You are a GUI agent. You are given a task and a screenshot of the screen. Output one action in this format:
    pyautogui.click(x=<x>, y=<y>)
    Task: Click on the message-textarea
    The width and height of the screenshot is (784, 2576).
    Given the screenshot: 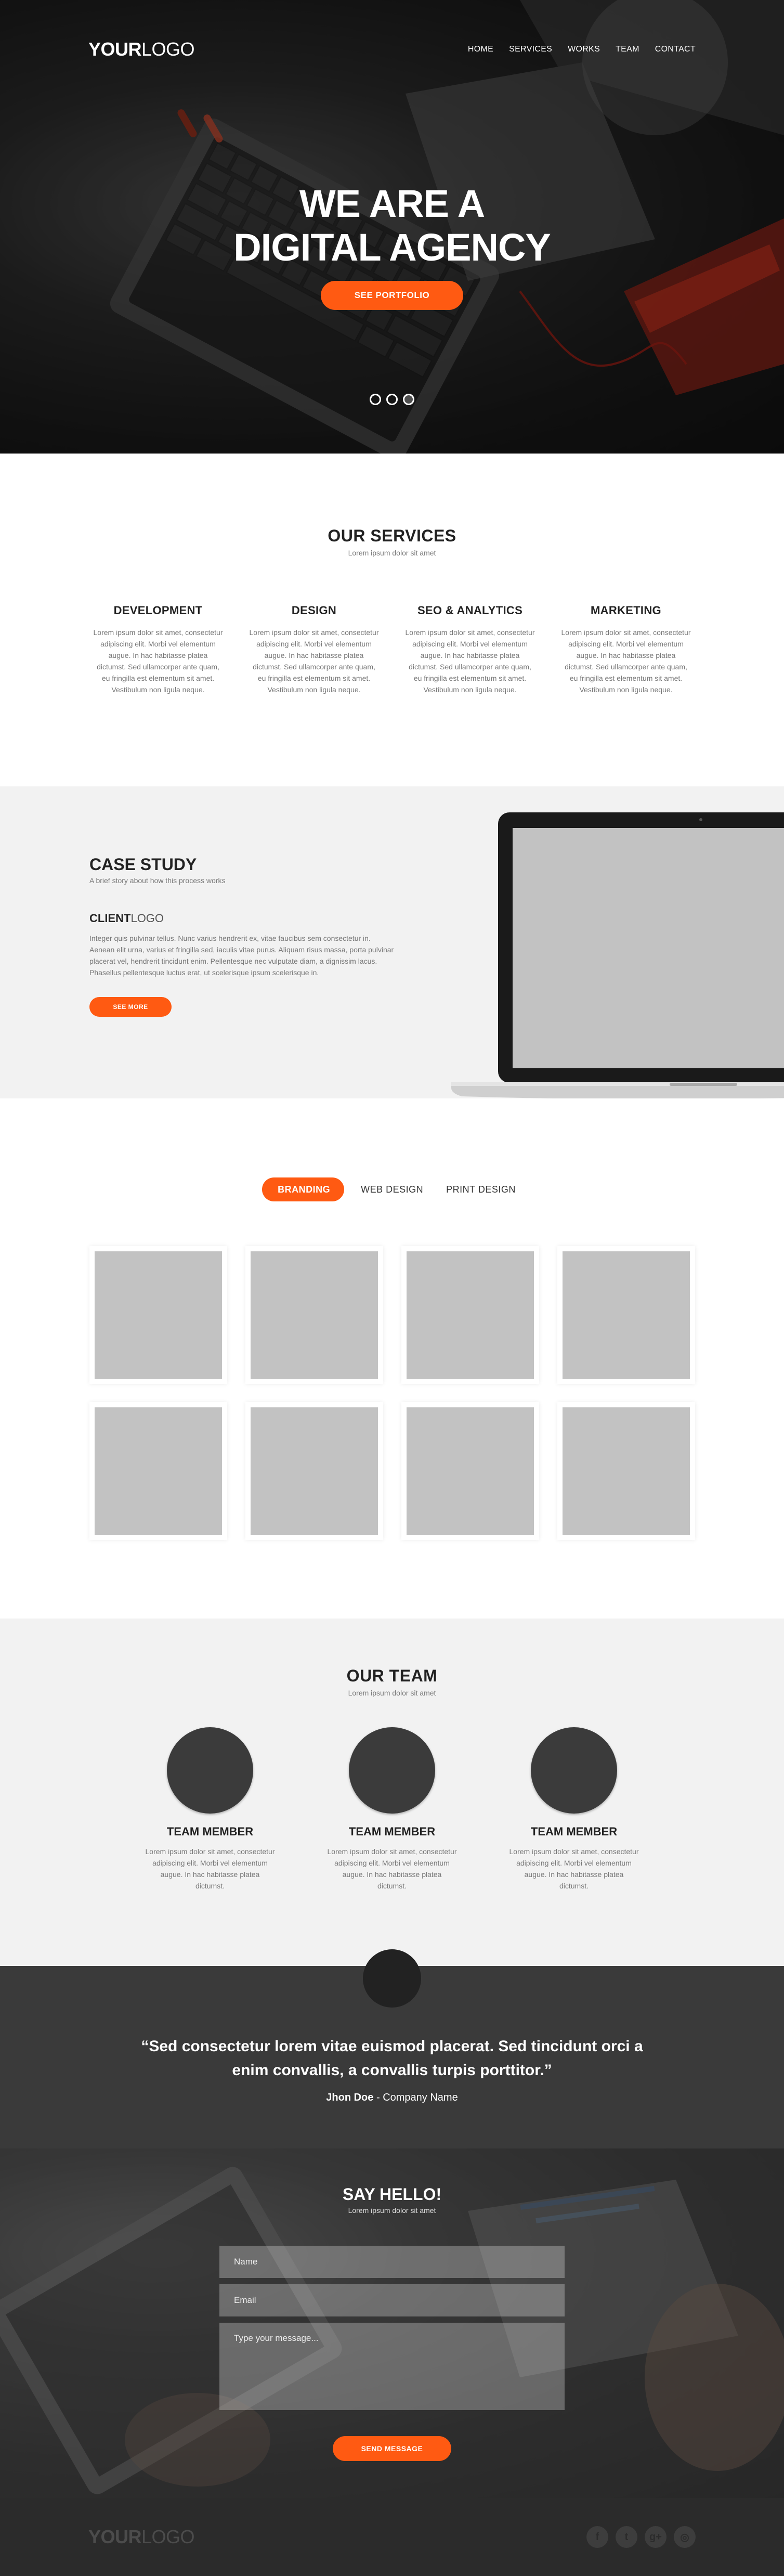 What is the action you would take?
    pyautogui.click(x=392, y=2367)
    